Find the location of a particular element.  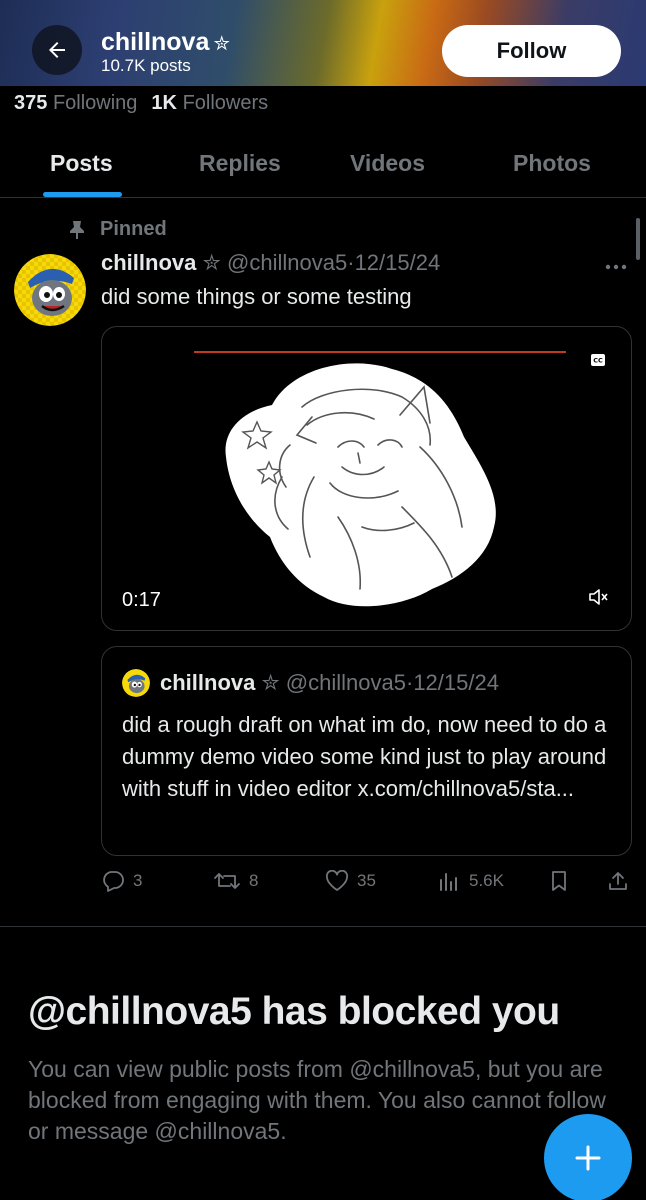

unmute-button is located at coordinates (599, 599).